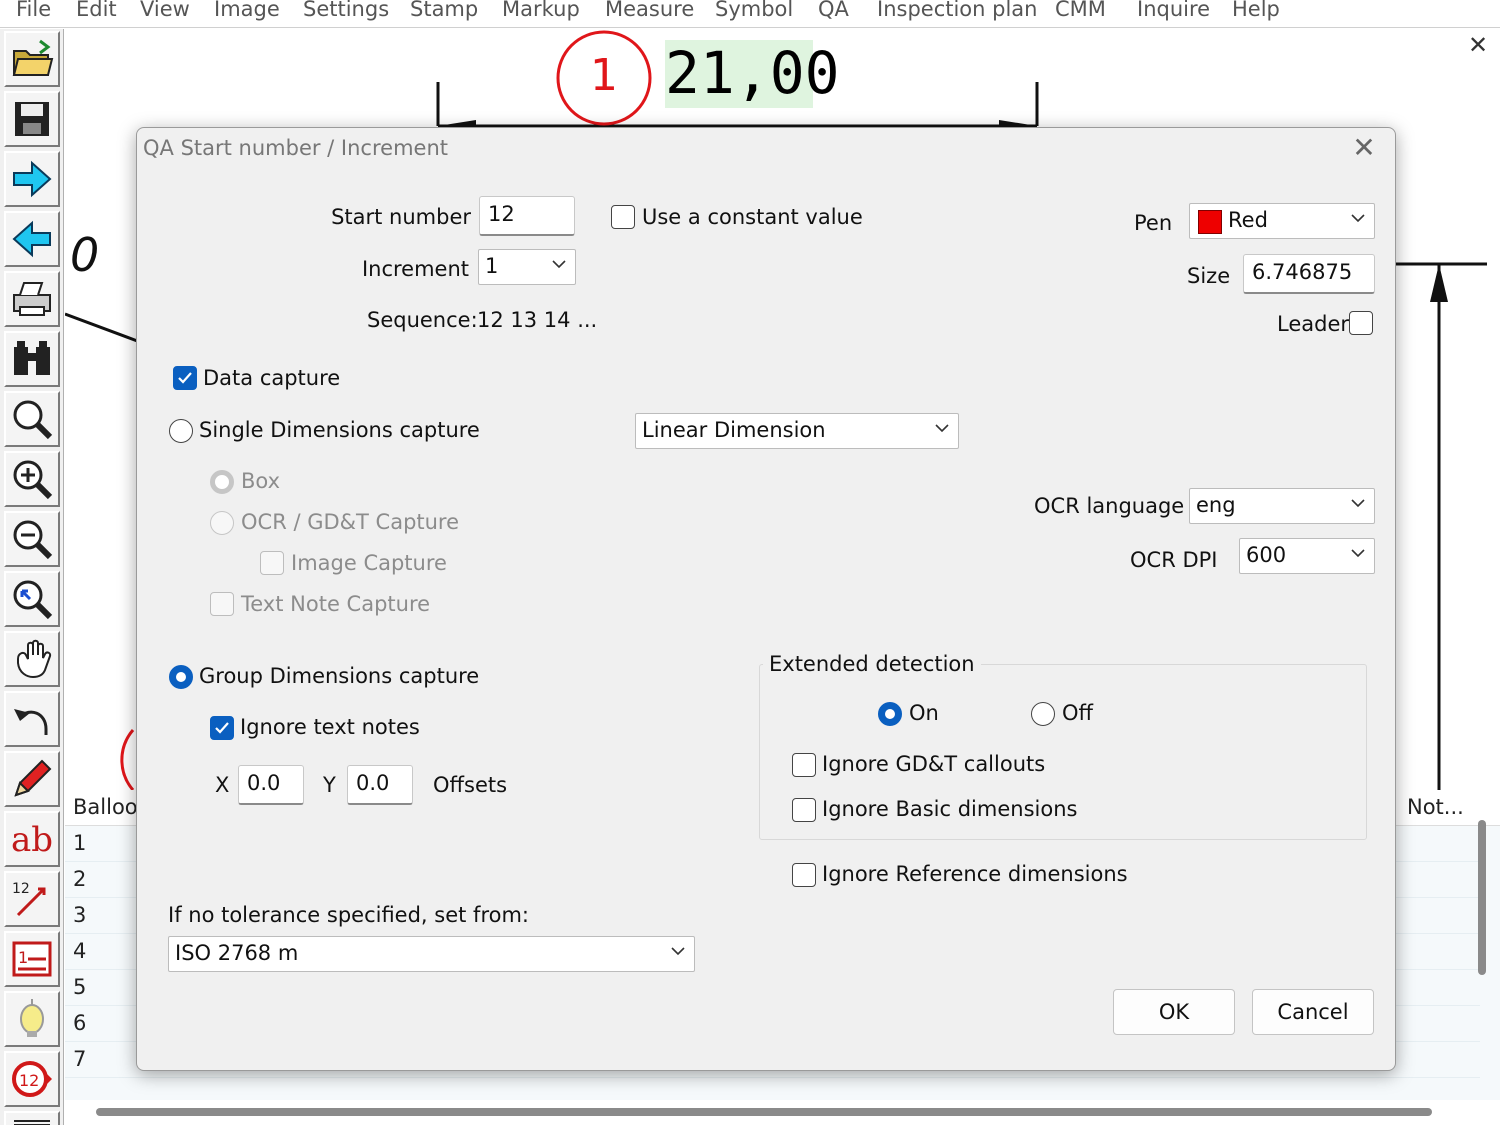 The image size is (1500, 1125). I want to click on group-dimensions-radio, so click(181, 677).